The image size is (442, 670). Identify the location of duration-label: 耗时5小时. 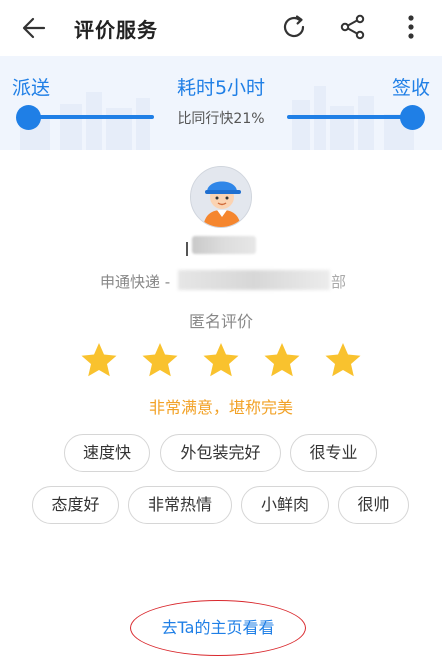
(221, 88).